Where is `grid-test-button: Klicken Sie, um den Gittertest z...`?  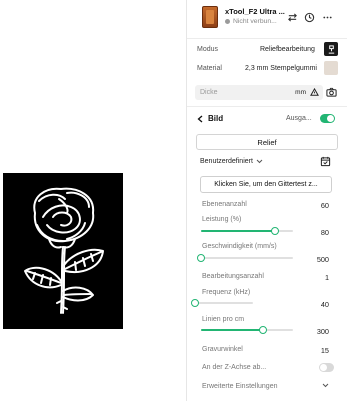
grid-test-button: Klicken Sie, um den Gittertest z... is located at coordinates (266, 184).